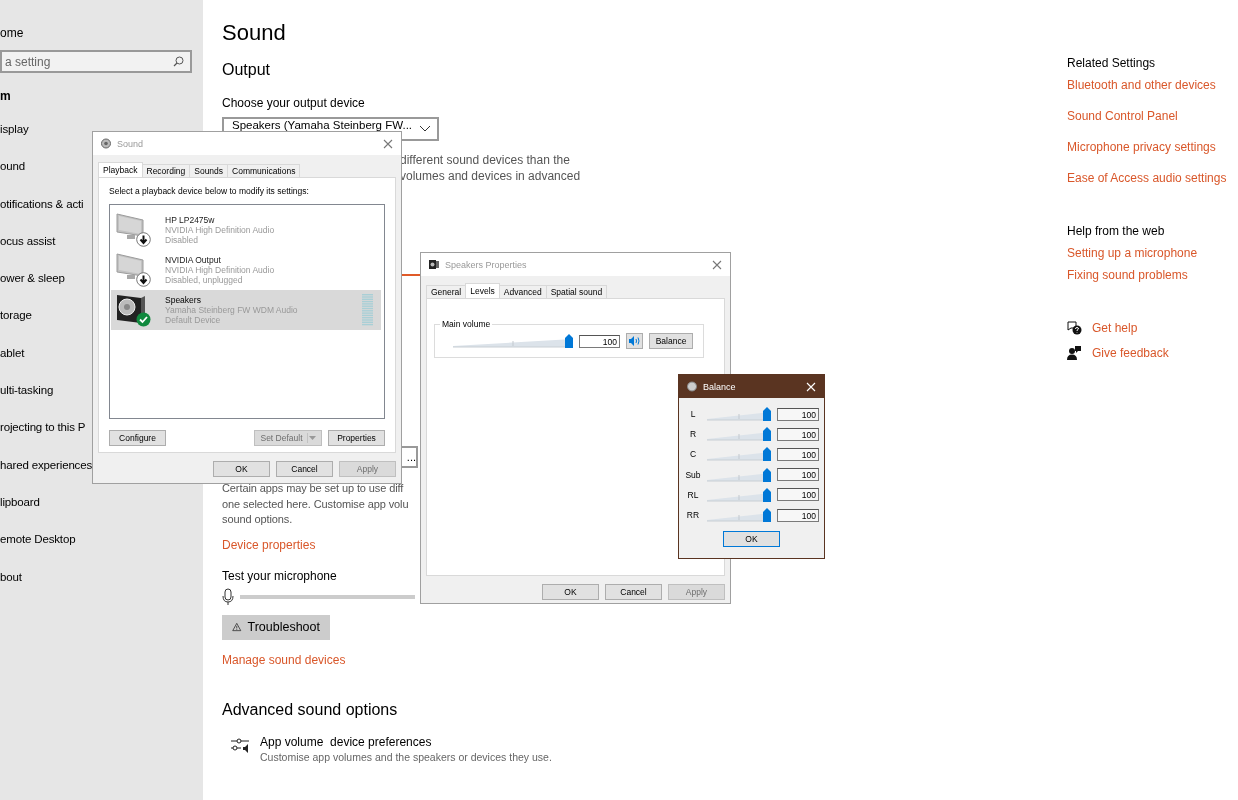 The image size is (1238, 800). I want to click on device-status: Disabled, so click(182, 240).